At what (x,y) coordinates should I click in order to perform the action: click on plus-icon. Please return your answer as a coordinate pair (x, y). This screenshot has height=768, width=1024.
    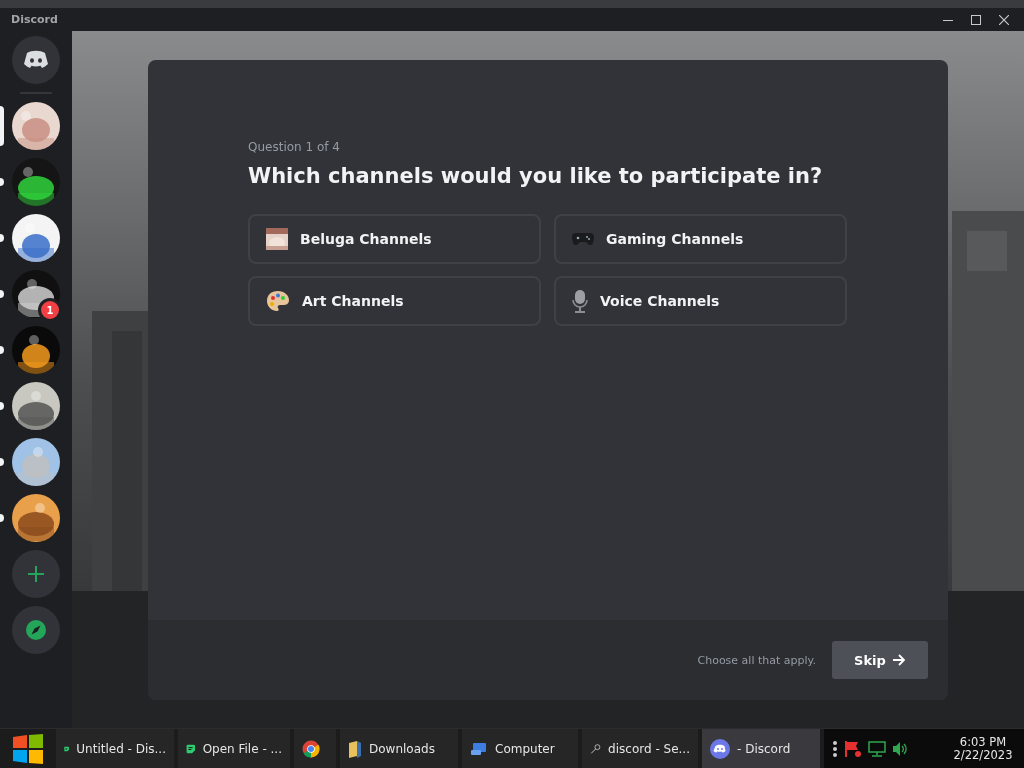
    Looking at the image, I should click on (36, 574).